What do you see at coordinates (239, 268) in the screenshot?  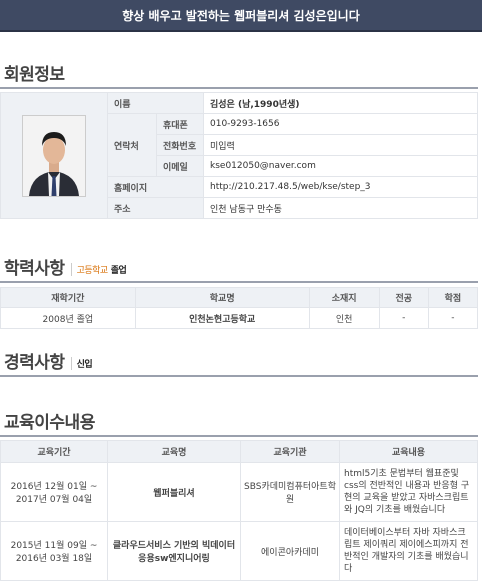 I see `education-section-title: 학력사항 고등학교 졸업` at bounding box center [239, 268].